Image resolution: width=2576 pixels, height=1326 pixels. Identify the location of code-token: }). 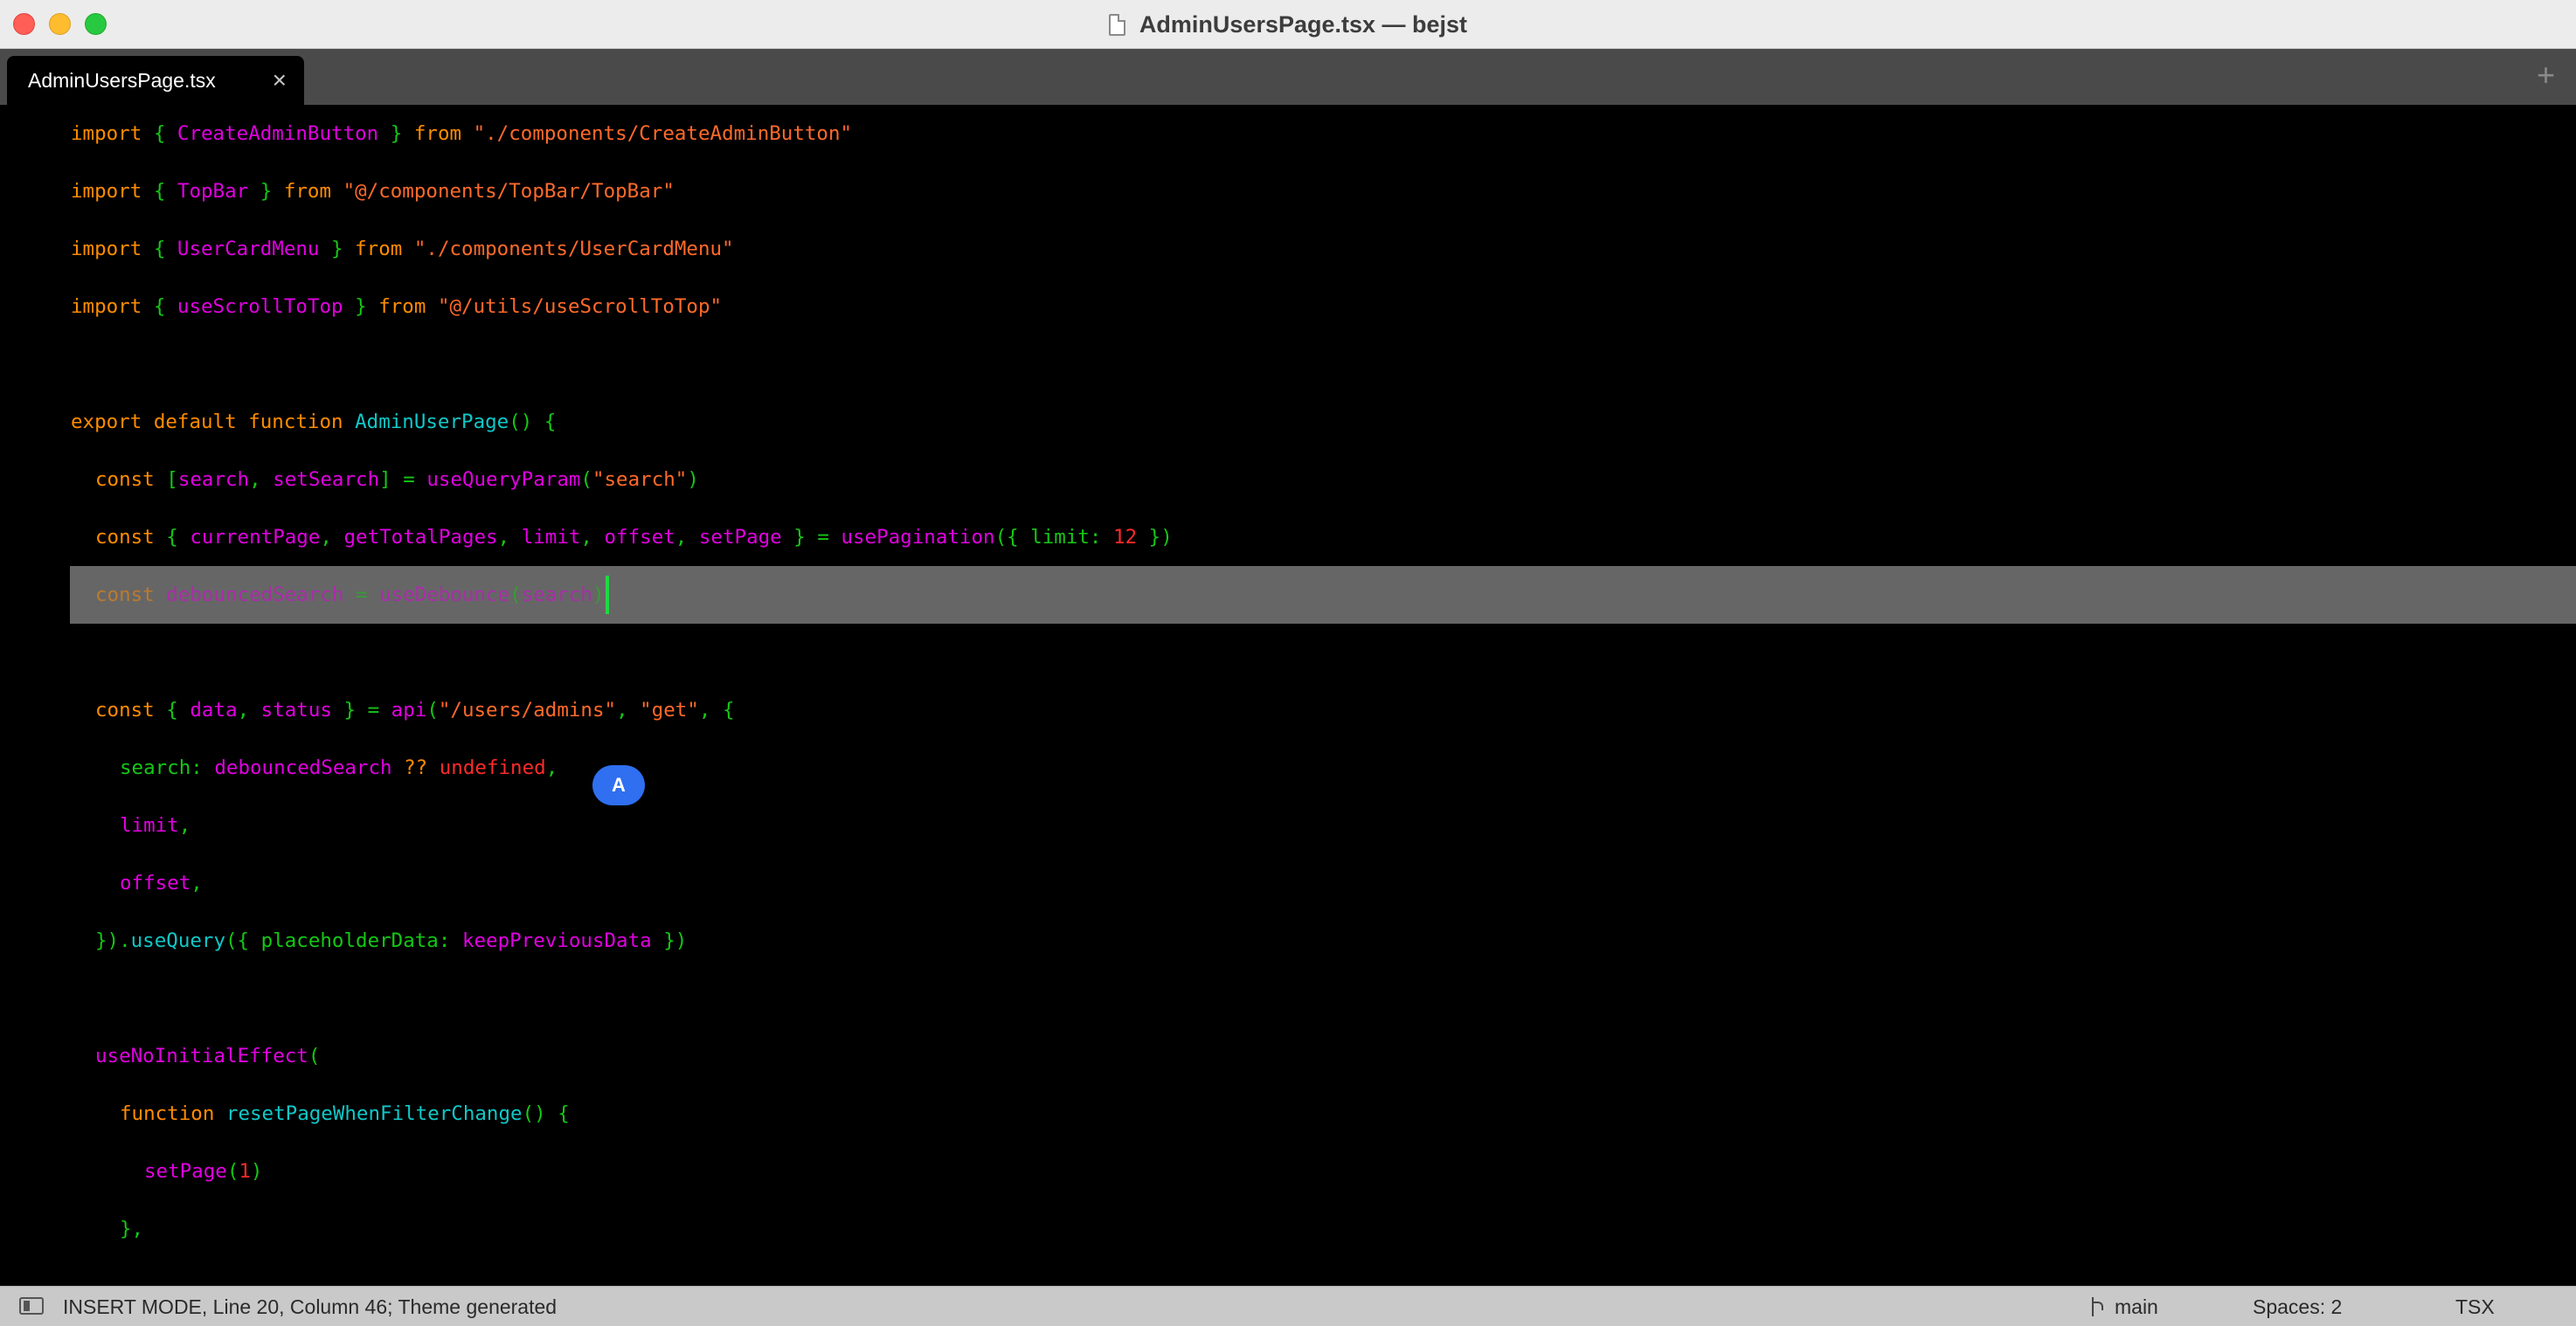
(1155, 537).